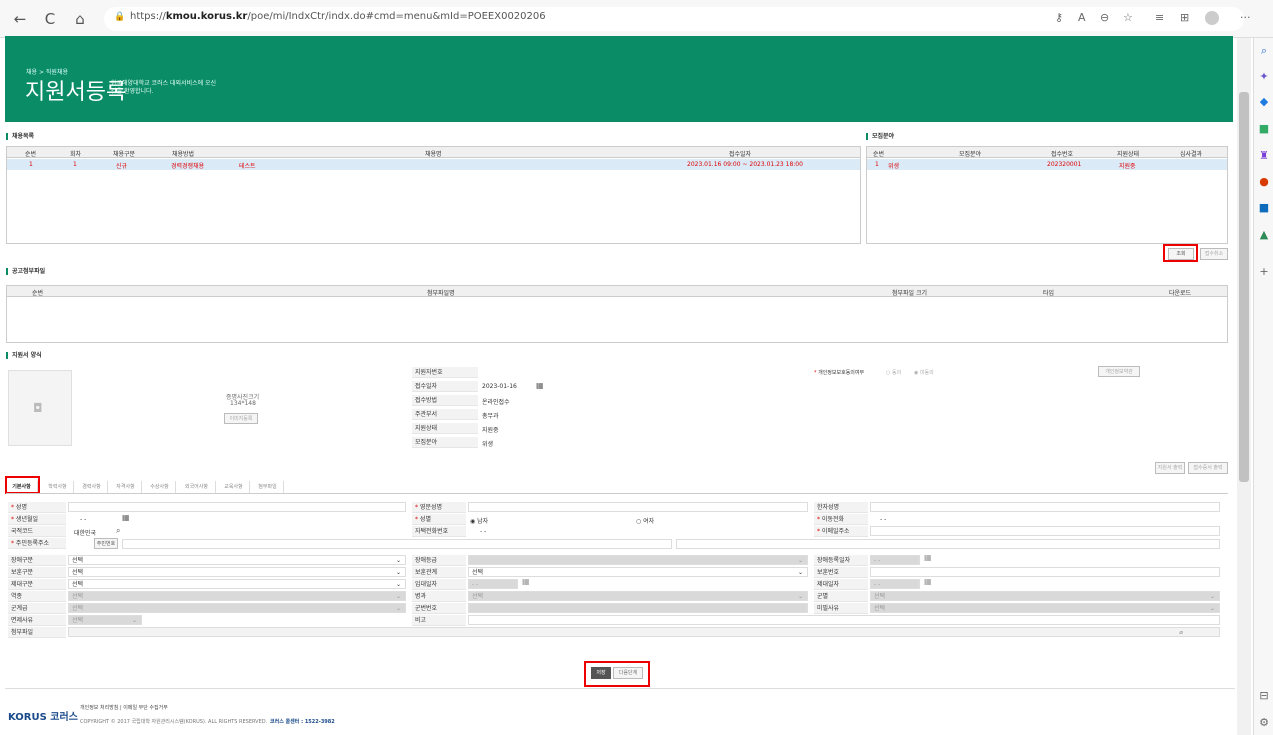  What do you see at coordinates (638, 596) in the screenshot?
I see `branch-select: 선택 ⌄` at bounding box center [638, 596].